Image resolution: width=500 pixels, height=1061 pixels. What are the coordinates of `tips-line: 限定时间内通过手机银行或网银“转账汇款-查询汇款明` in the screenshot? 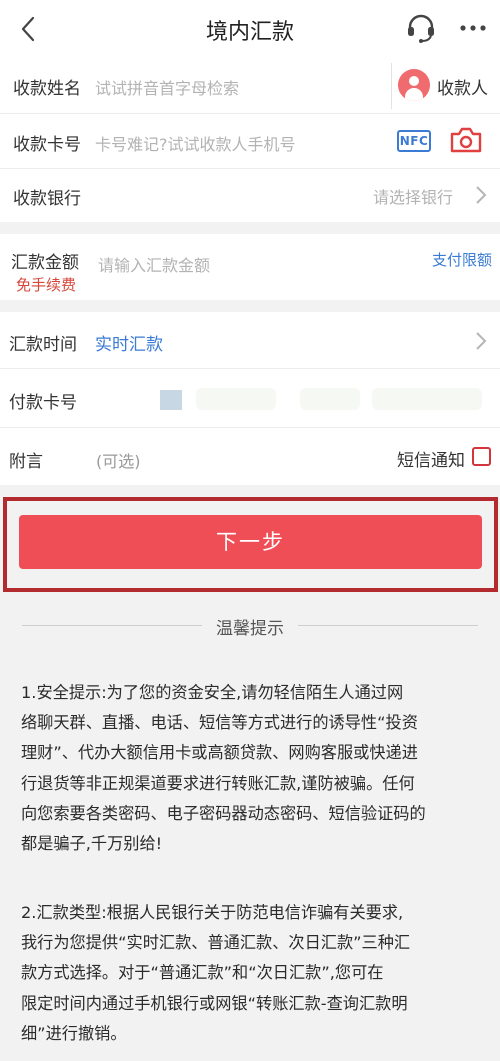 It's located at (214, 1003).